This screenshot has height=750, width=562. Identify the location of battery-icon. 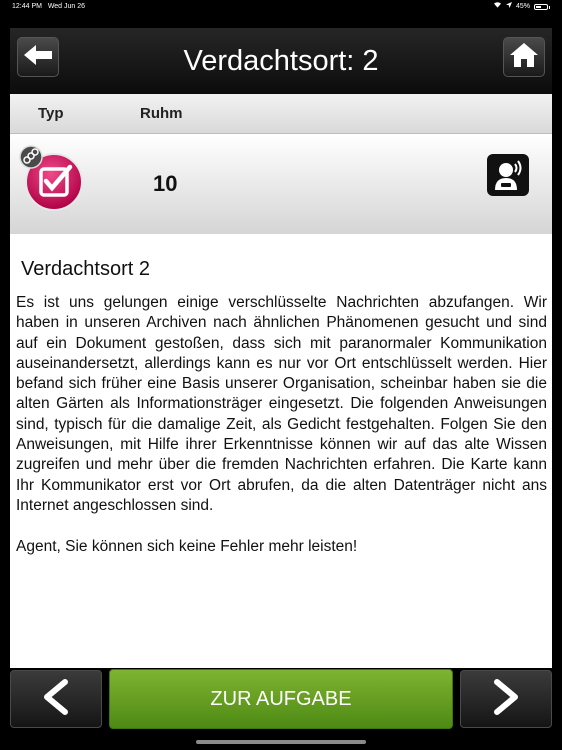
(541, 7).